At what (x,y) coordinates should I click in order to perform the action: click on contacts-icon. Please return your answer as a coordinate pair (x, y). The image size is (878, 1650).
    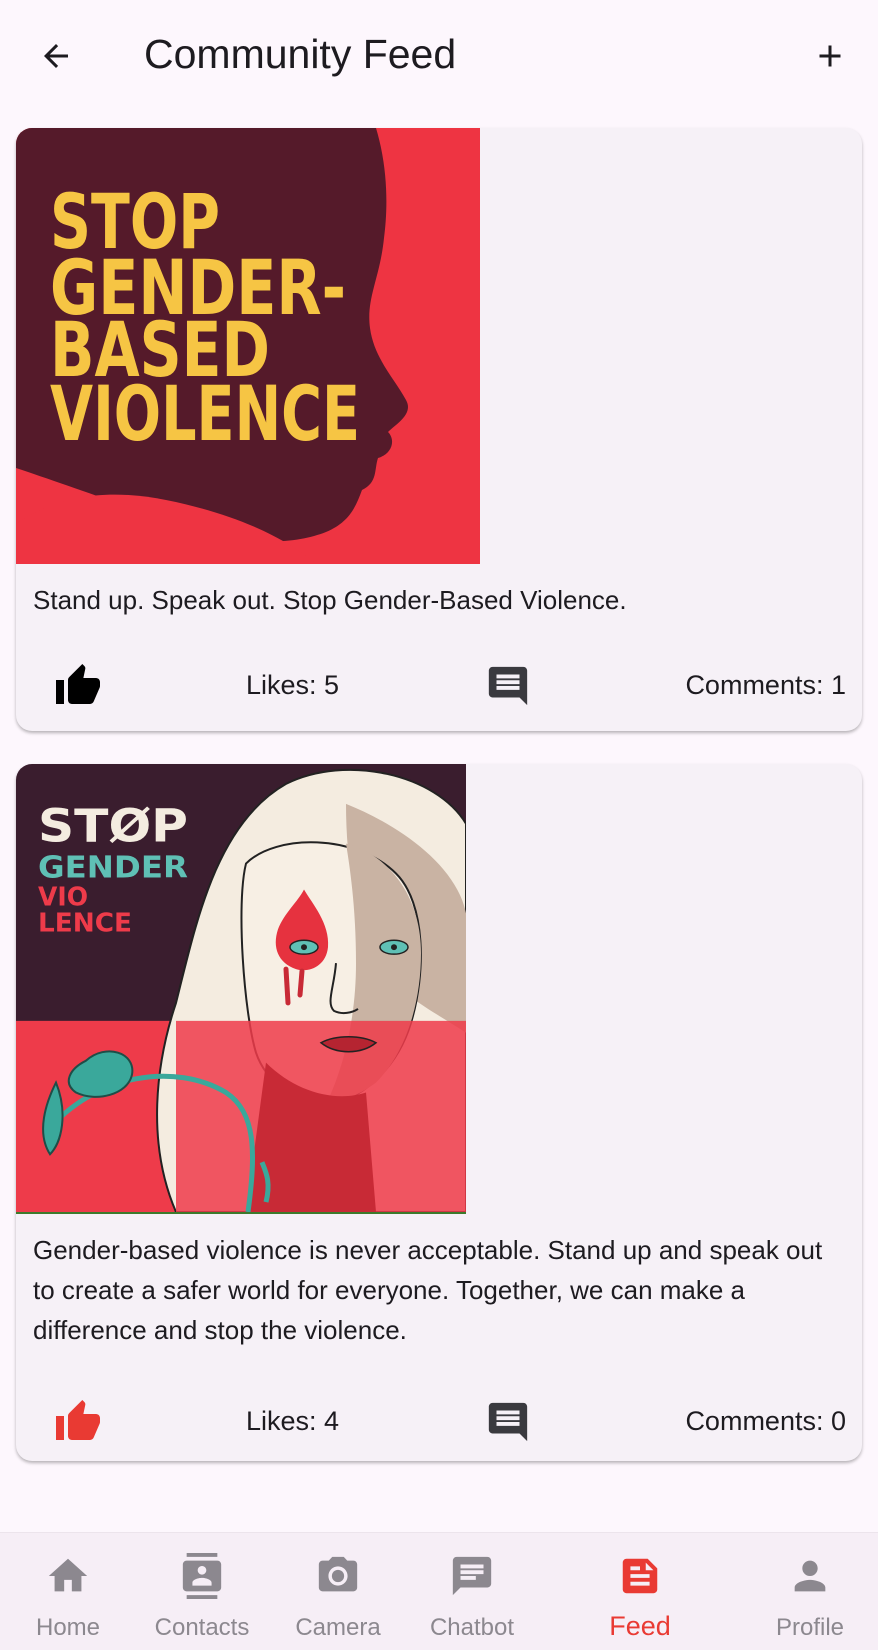
    Looking at the image, I should click on (202, 1576).